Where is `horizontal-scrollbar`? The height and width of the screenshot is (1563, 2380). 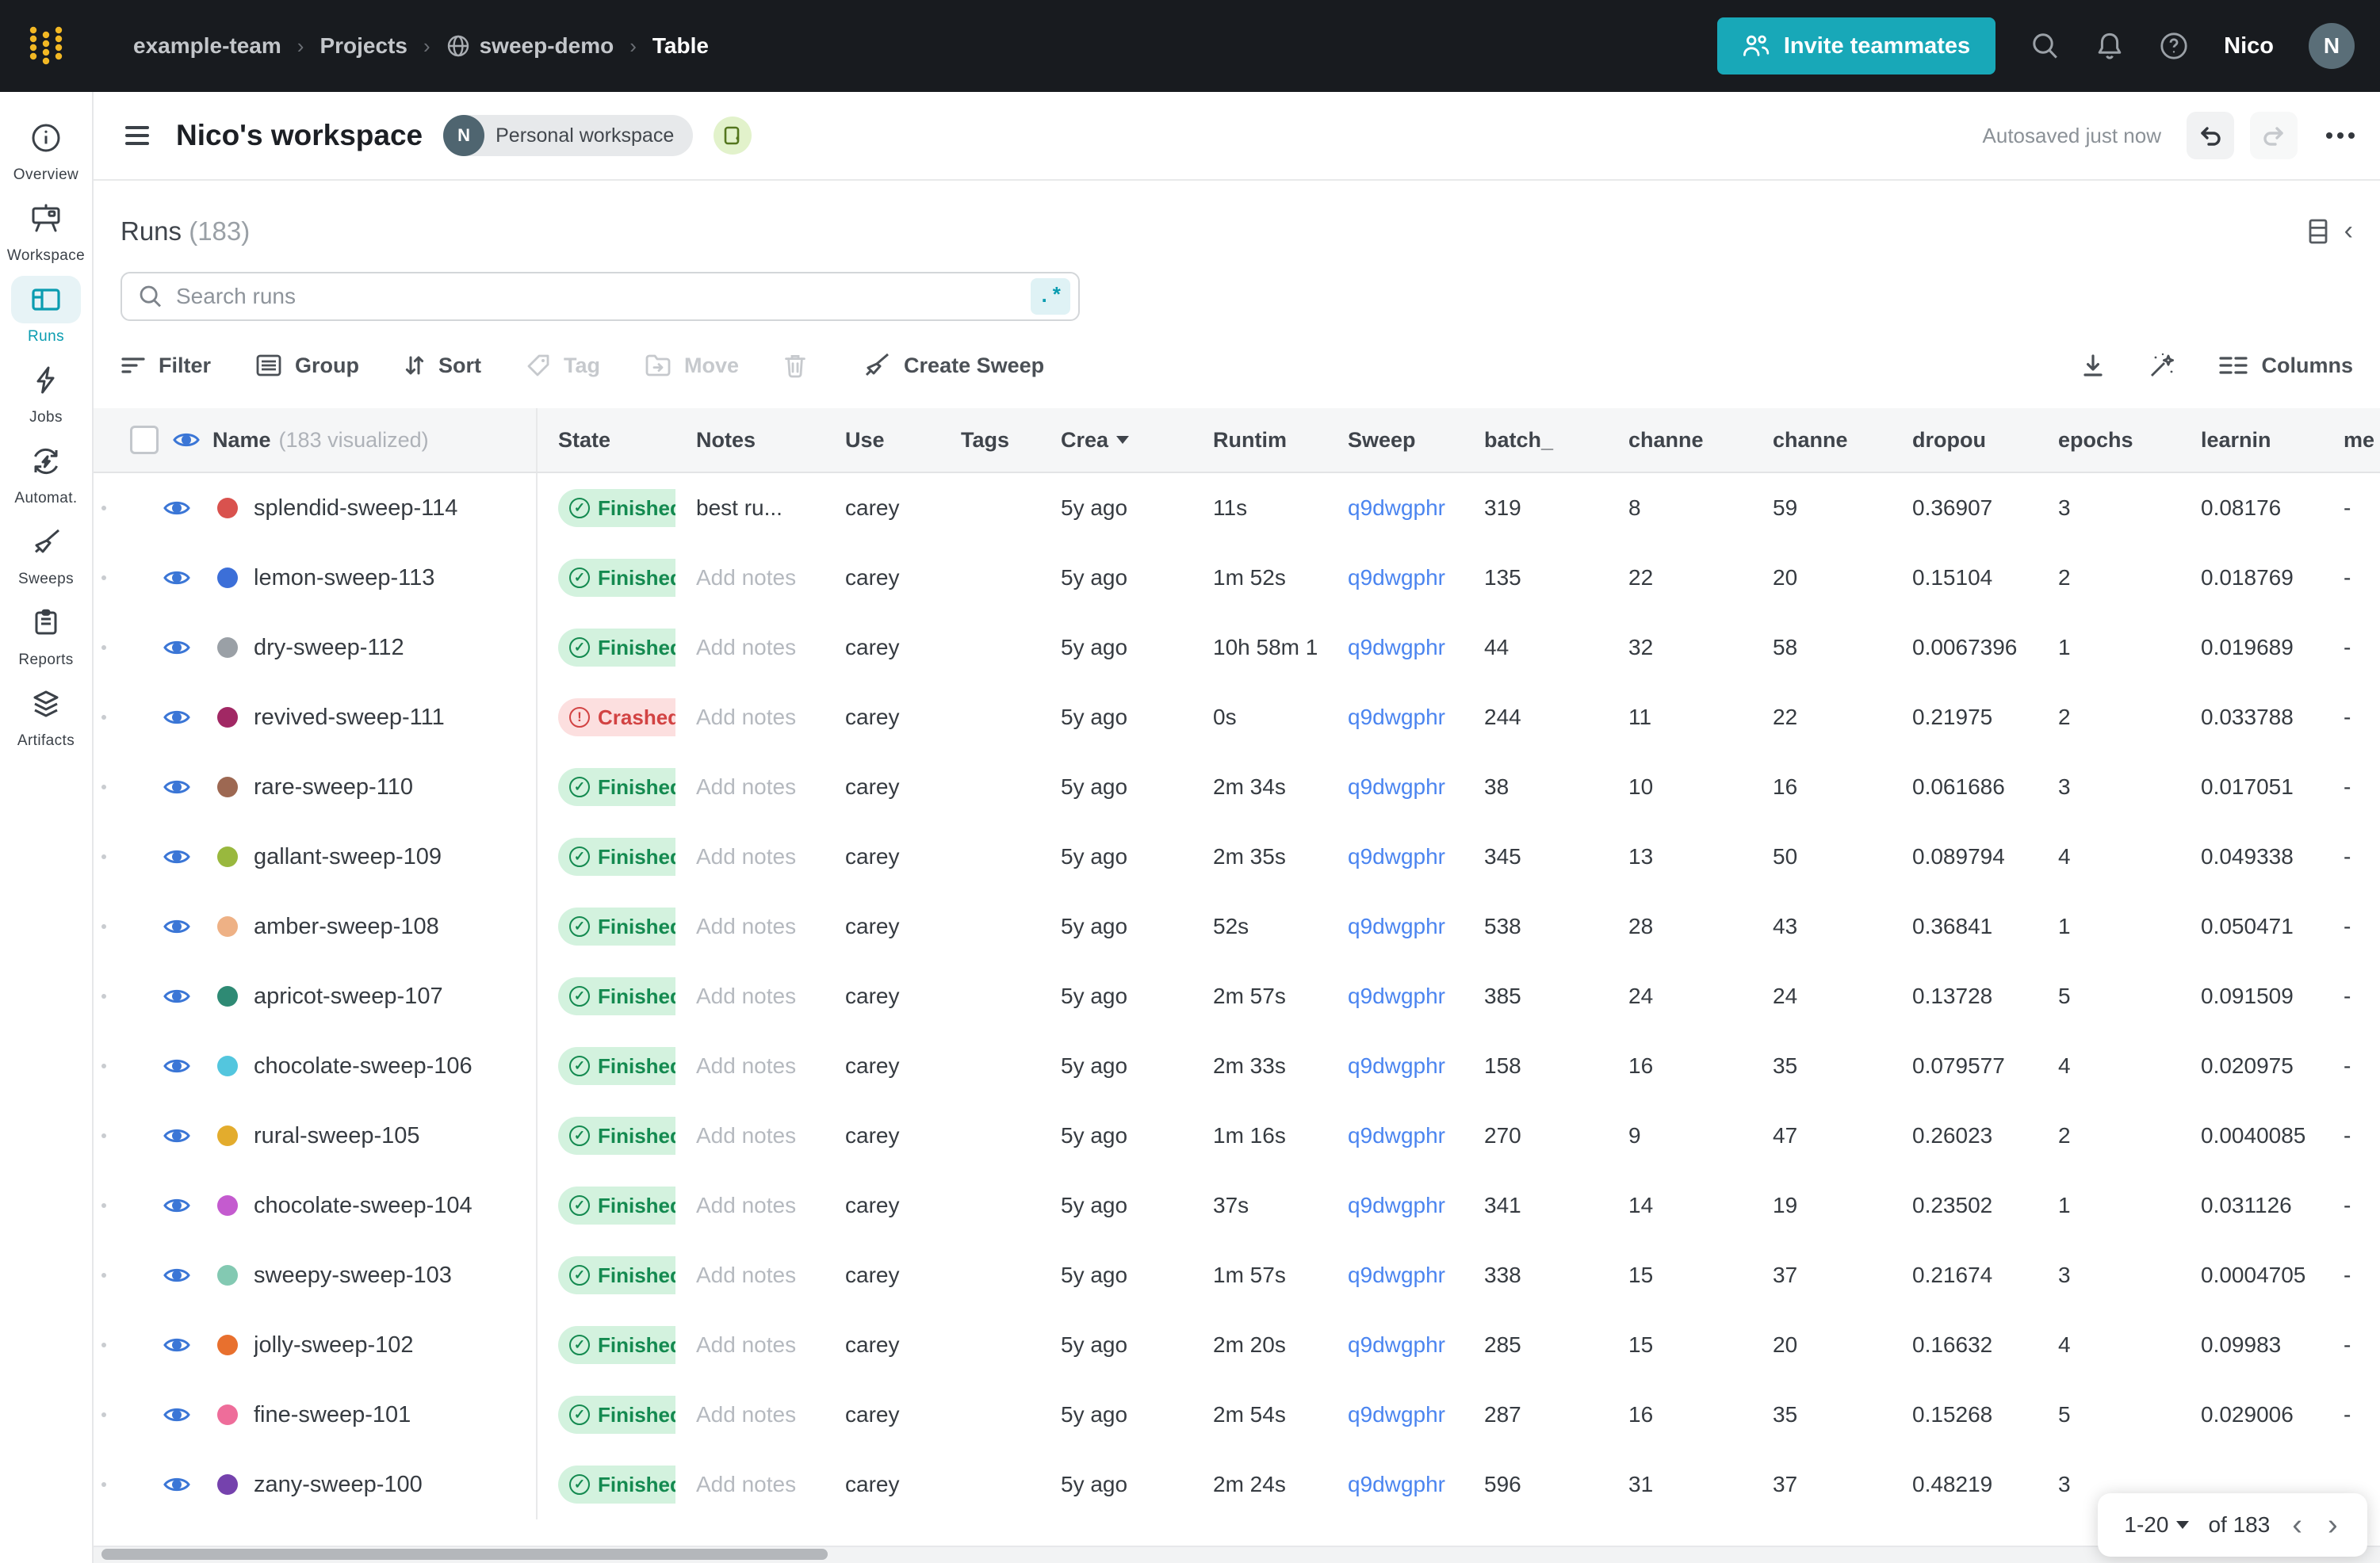
horizontal-scrollbar is located at coordinates (1237, 1554).